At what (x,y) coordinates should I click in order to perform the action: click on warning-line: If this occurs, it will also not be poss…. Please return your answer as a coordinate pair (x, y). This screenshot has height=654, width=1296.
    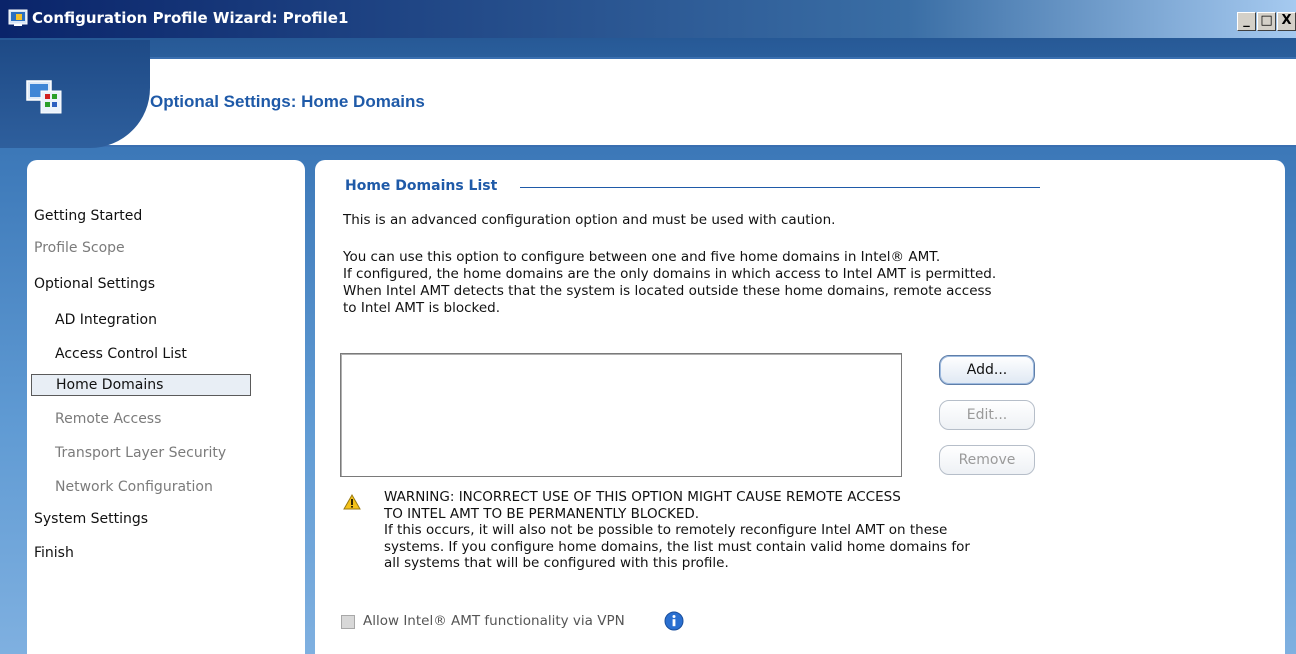
    Looking at the image, I should click on (666, 530).